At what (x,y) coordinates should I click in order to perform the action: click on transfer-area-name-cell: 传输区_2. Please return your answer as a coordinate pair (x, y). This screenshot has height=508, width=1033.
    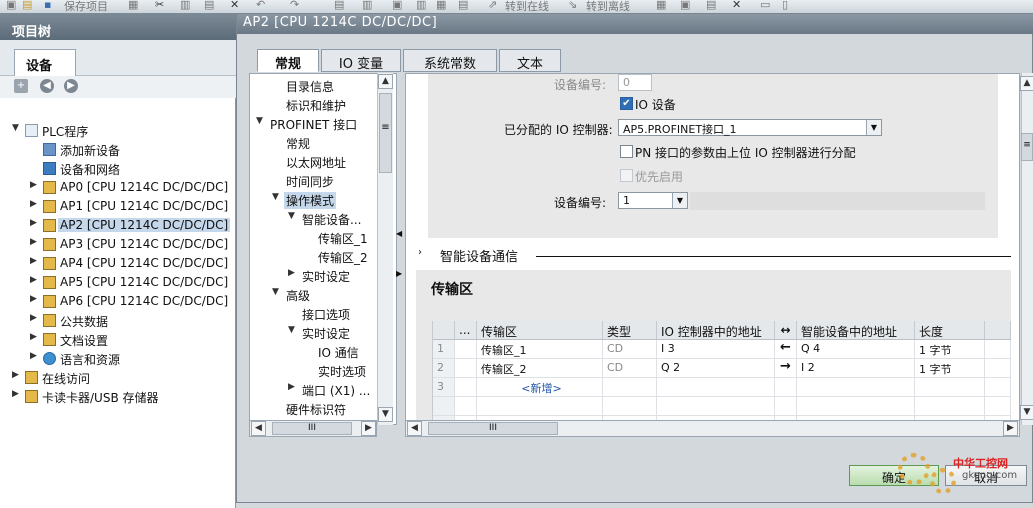
    Looking at the image, I should click on (540, 368).